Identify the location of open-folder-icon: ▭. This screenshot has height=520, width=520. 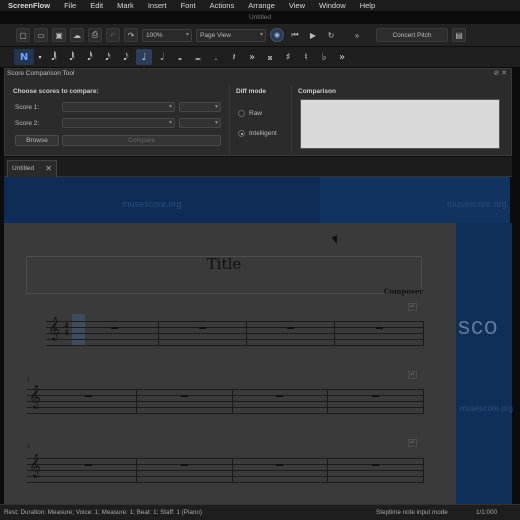
(41, 35).